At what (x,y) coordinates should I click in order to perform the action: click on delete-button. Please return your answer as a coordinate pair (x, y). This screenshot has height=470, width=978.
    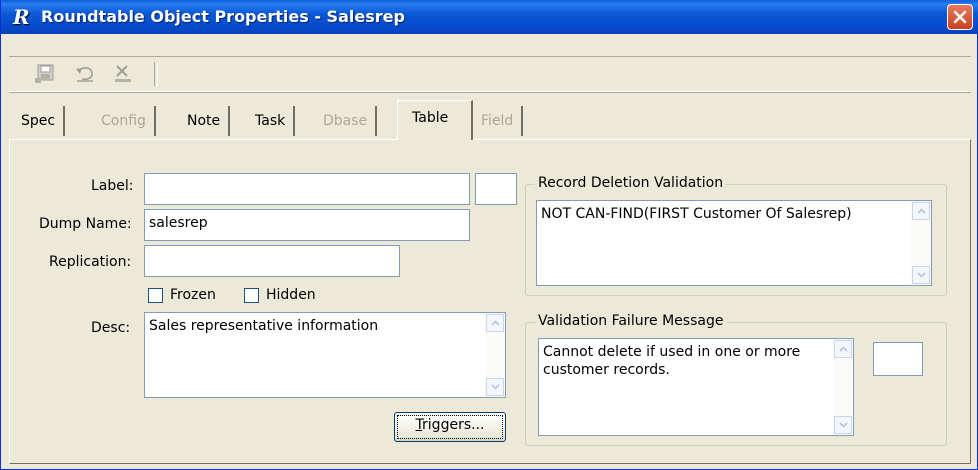
    Looking at the image, I should click on (123, 74).